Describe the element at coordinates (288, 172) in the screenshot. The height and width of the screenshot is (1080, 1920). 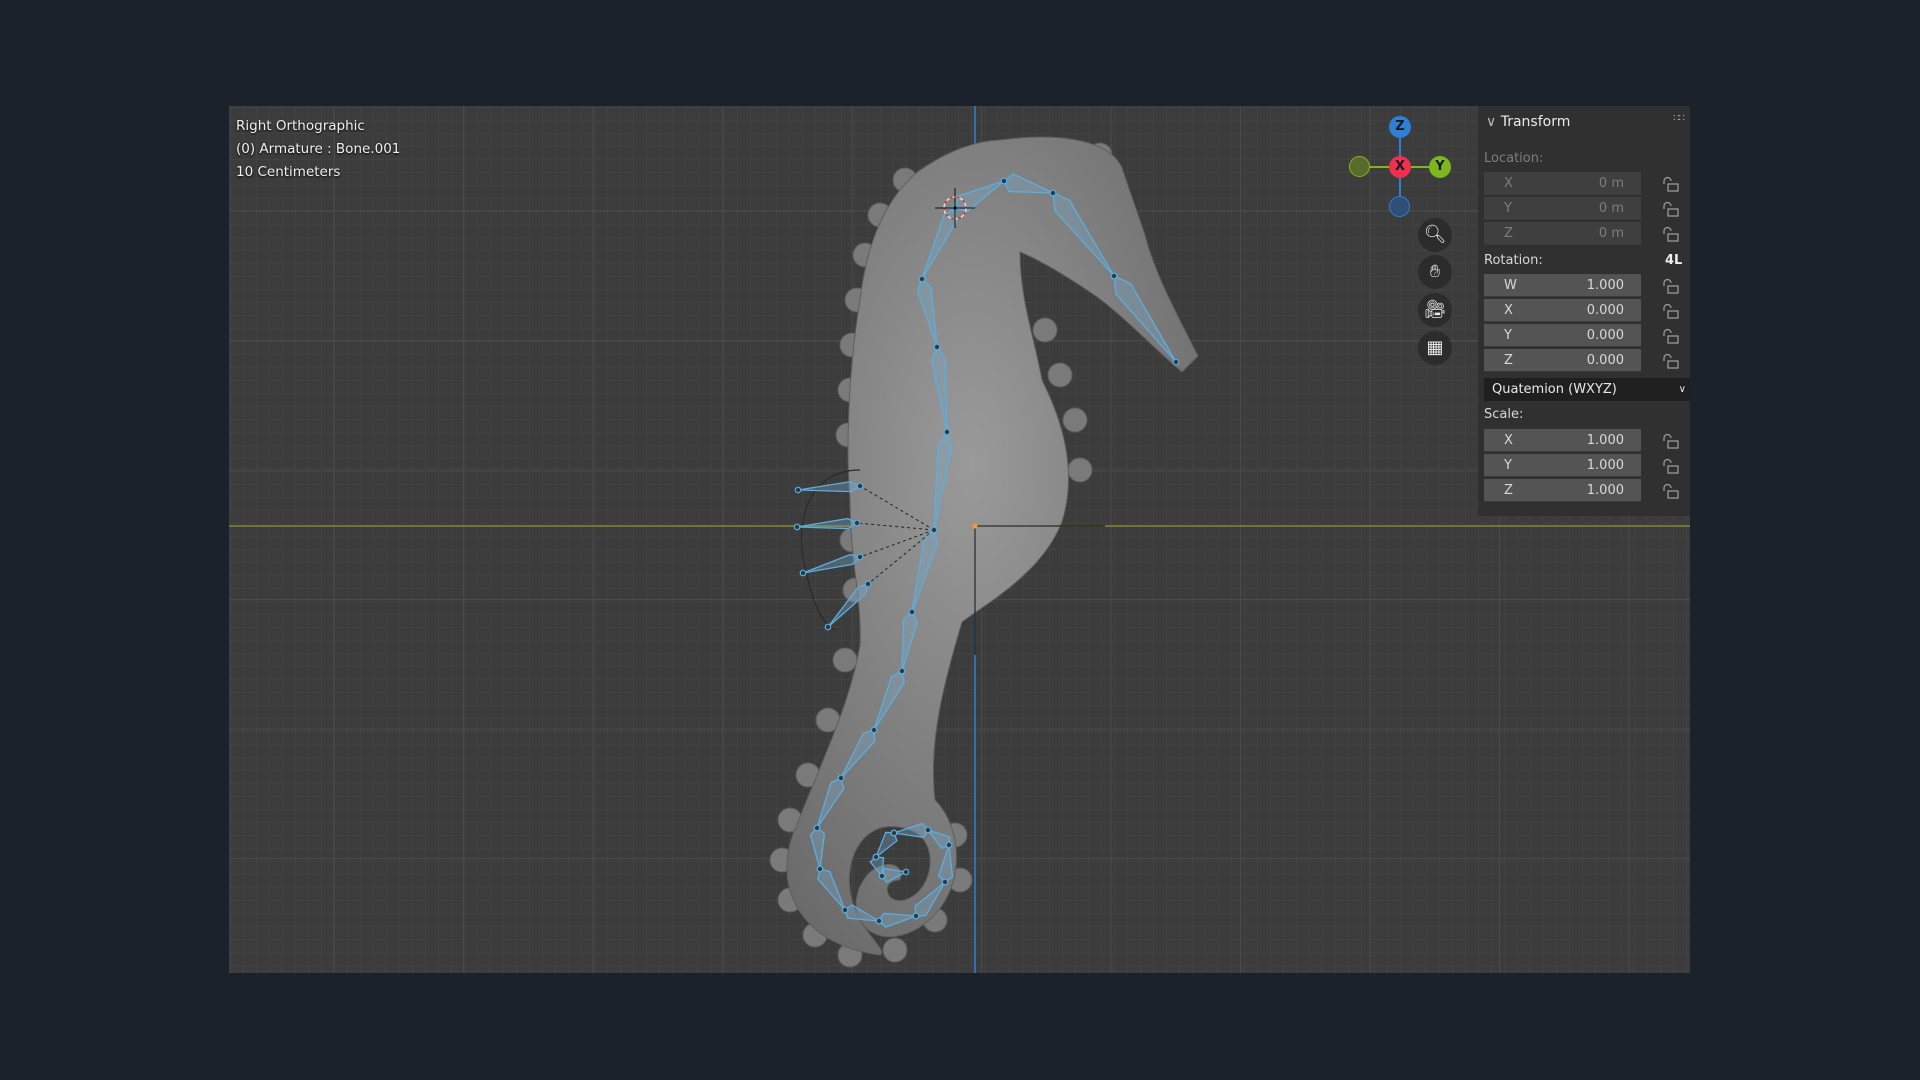
I see `grid-scale-label: 10 Centimeters` at that location.